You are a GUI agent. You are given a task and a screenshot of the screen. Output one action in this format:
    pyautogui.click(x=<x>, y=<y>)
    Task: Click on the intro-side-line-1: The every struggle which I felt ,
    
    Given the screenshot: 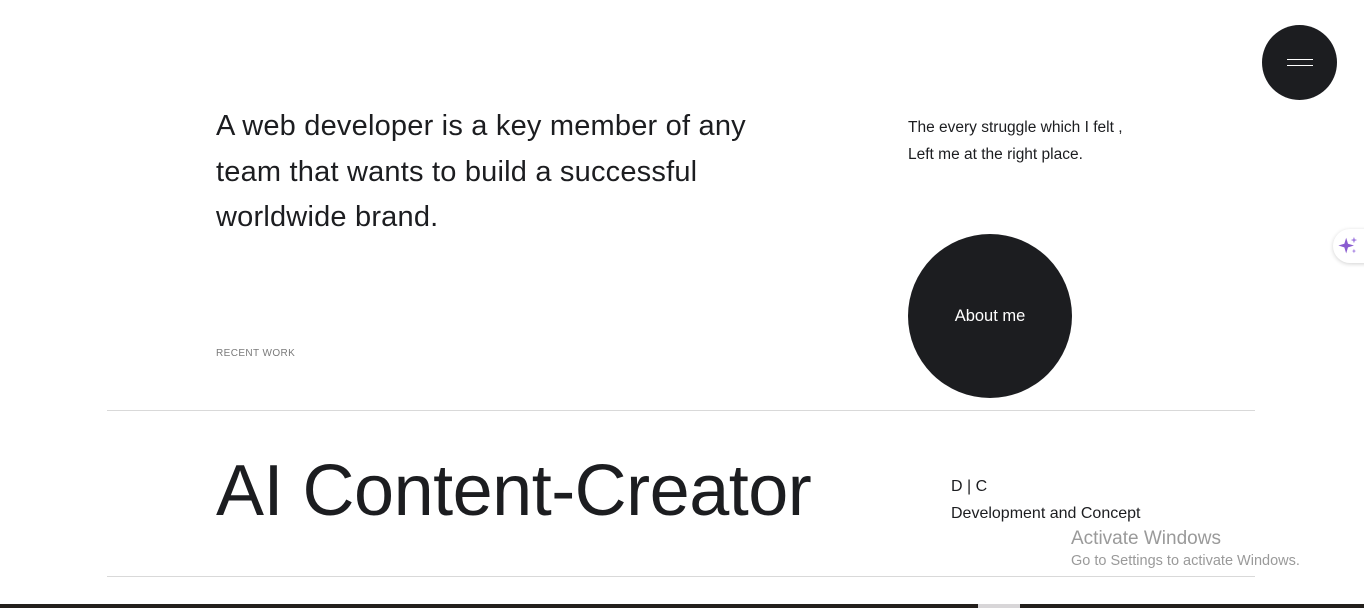 What is the action you would take?
    pyautogui.click(x=1015, y=127)
    